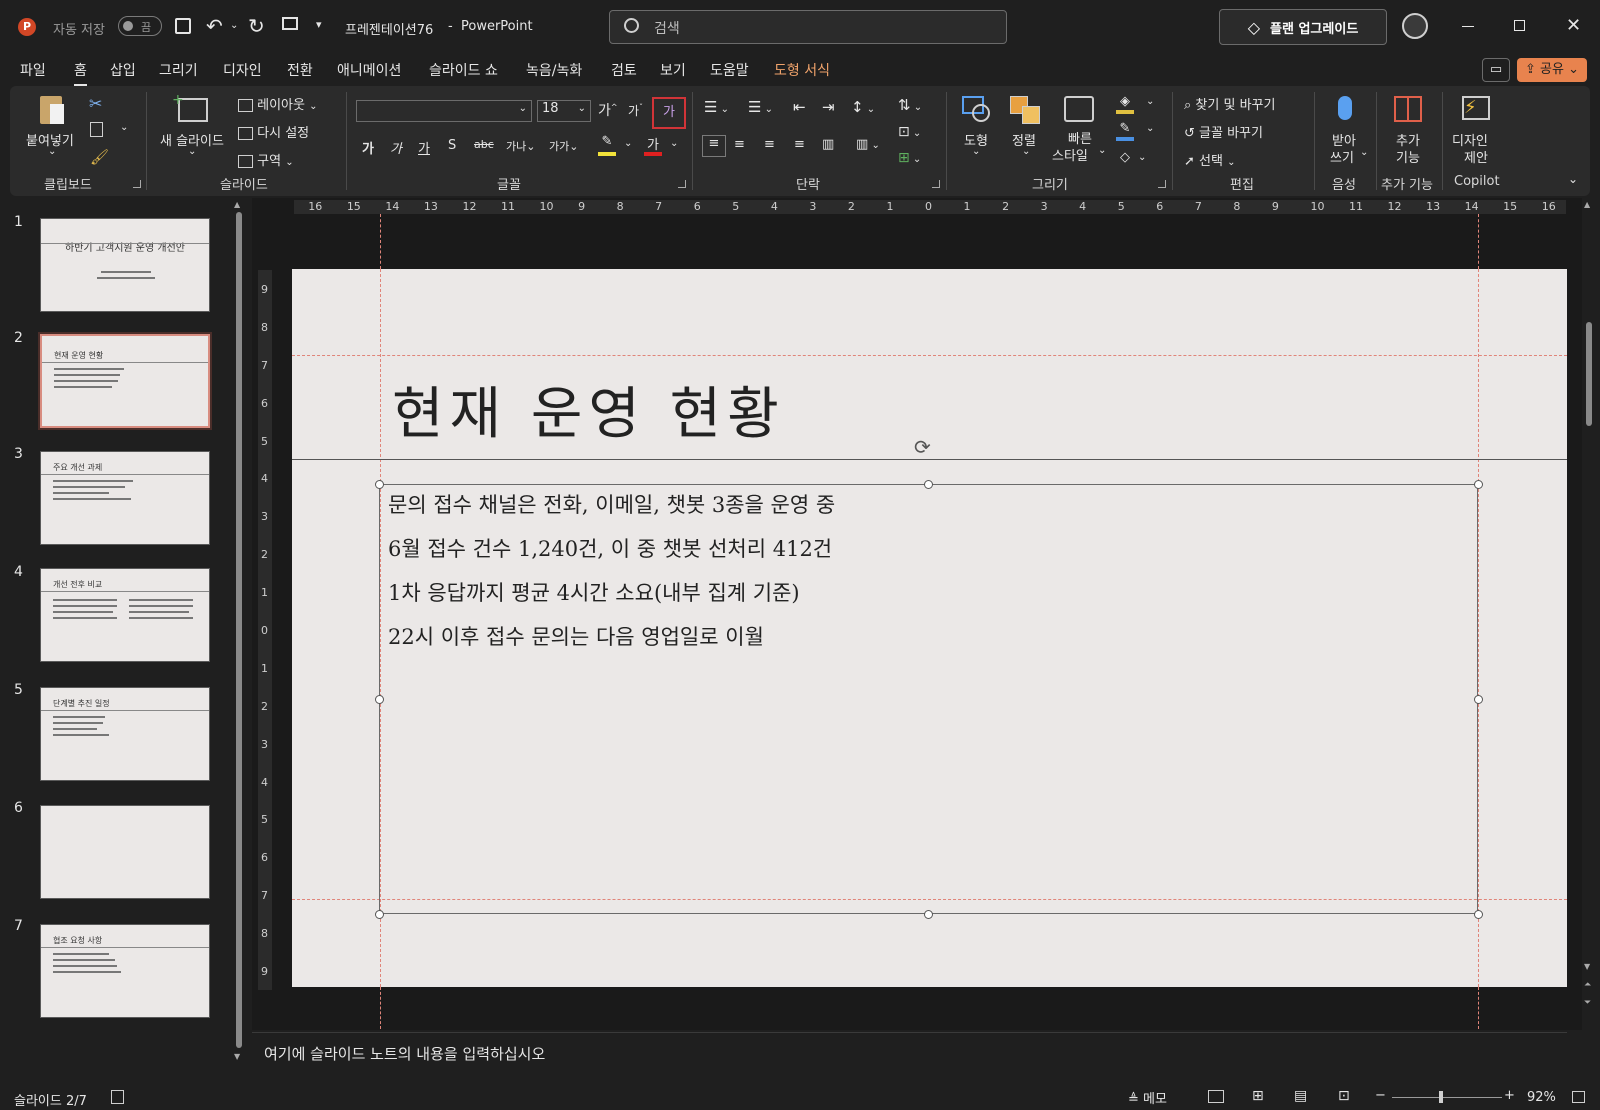 Image resolution: width=1600 pixels, height=1110 pixels. What do you see at coordinates (283, 104) in the screenshot?
I see `layout-button: 레이아웃 ⌄` at bounding box center [283, 104].